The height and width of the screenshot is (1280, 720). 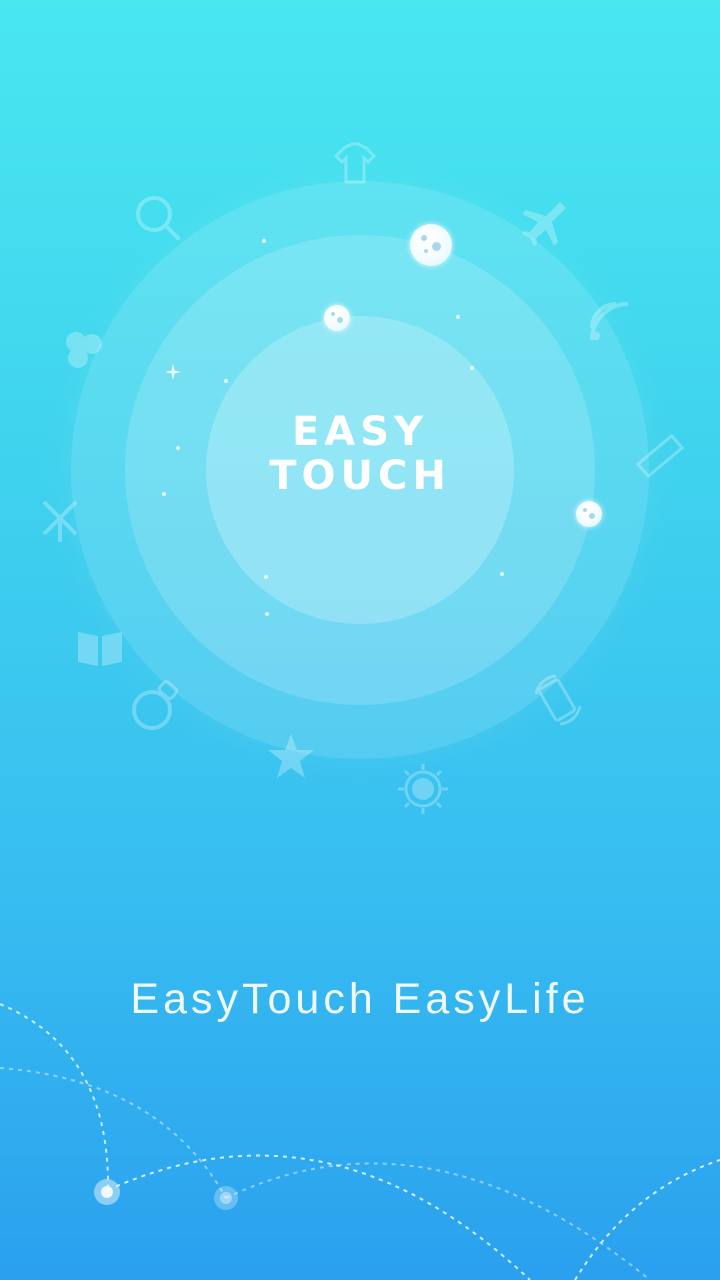 I want to click on app-logo: EASY TOUCH, so click(x=360, y=454).